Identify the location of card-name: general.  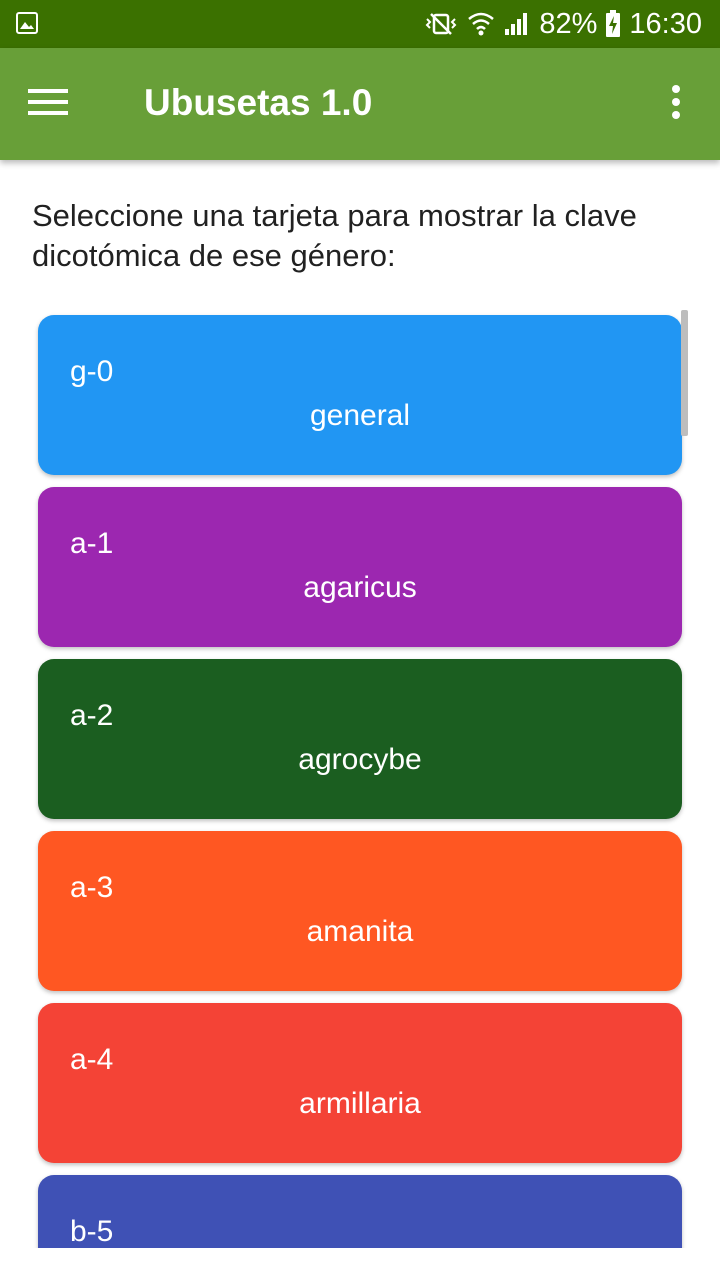
(360, 415).